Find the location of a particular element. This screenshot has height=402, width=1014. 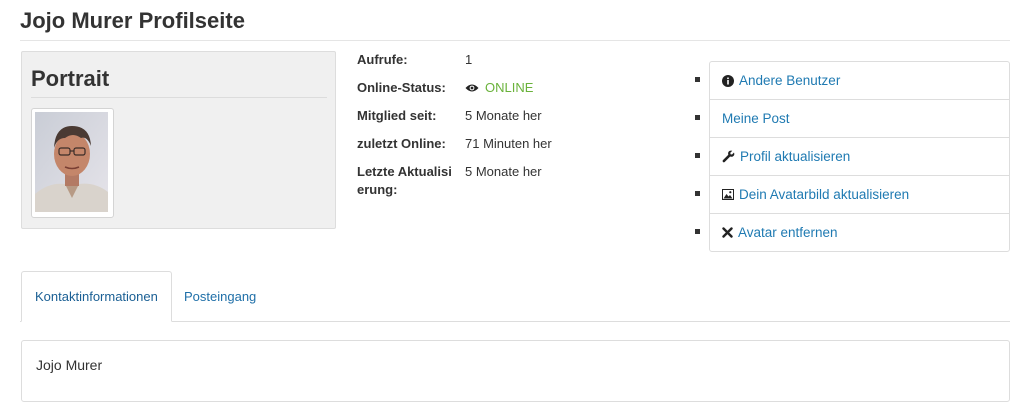

portrait-title: Portrait is located at coordinates (70, 78).